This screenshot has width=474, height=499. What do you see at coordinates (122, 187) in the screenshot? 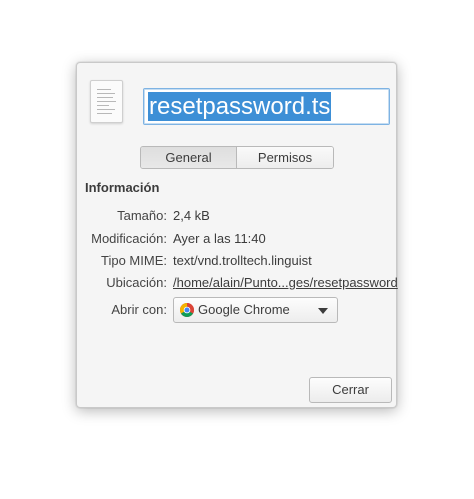
I see `section-title: Información` at bounding box center [122, 187].